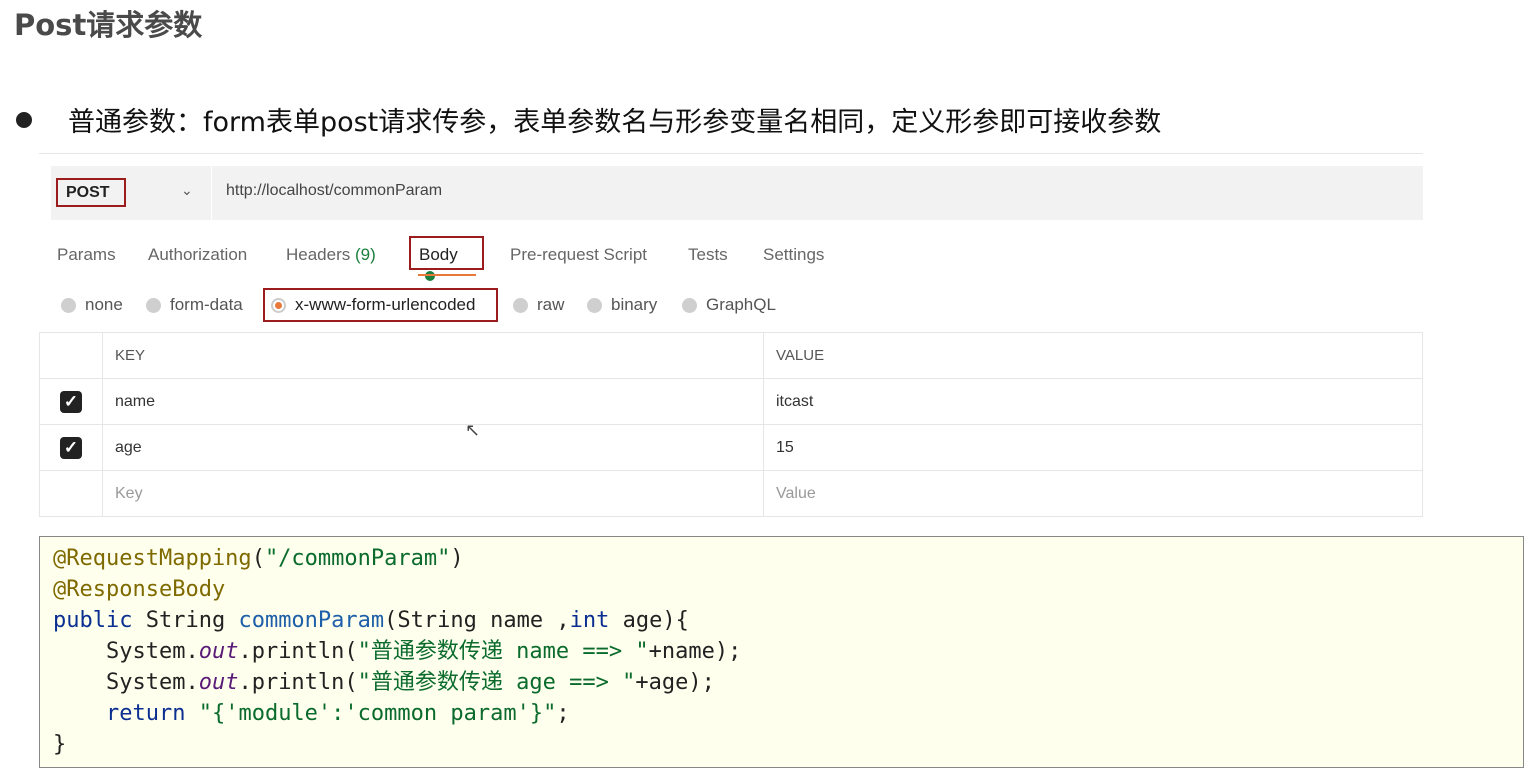 Image resolution: width=1533 pixels, height=778 pixels. Describe the element at coordinates (1093, 447) in the screenshot. I see `row-value: 15` at that location.